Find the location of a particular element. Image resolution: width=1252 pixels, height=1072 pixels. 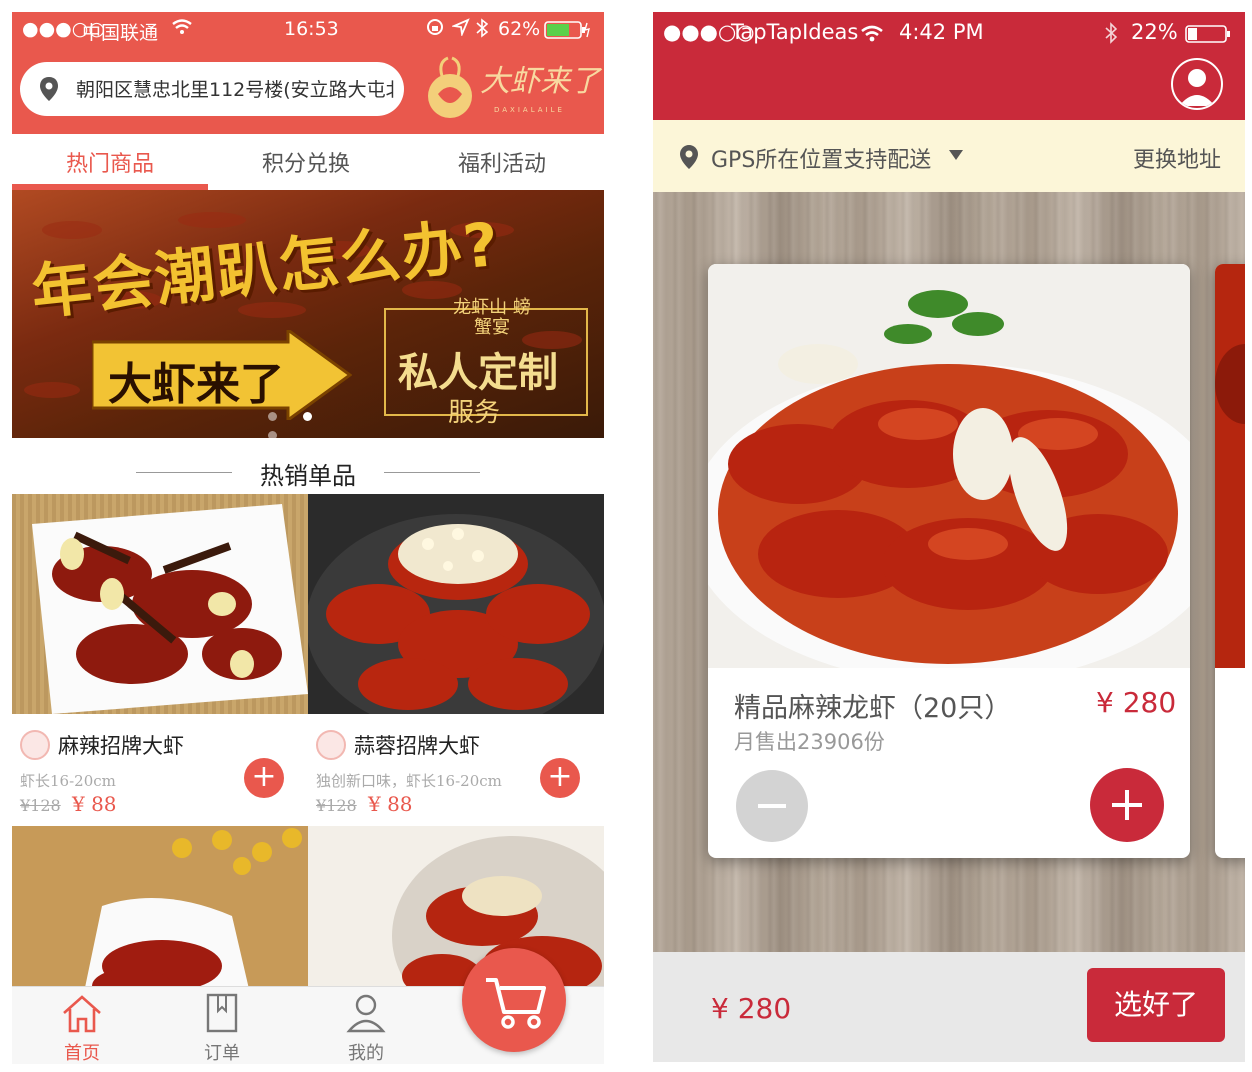

status-bar: ●●●○○ 中国联通 16:53 62% is located at coordinates (308, 29).